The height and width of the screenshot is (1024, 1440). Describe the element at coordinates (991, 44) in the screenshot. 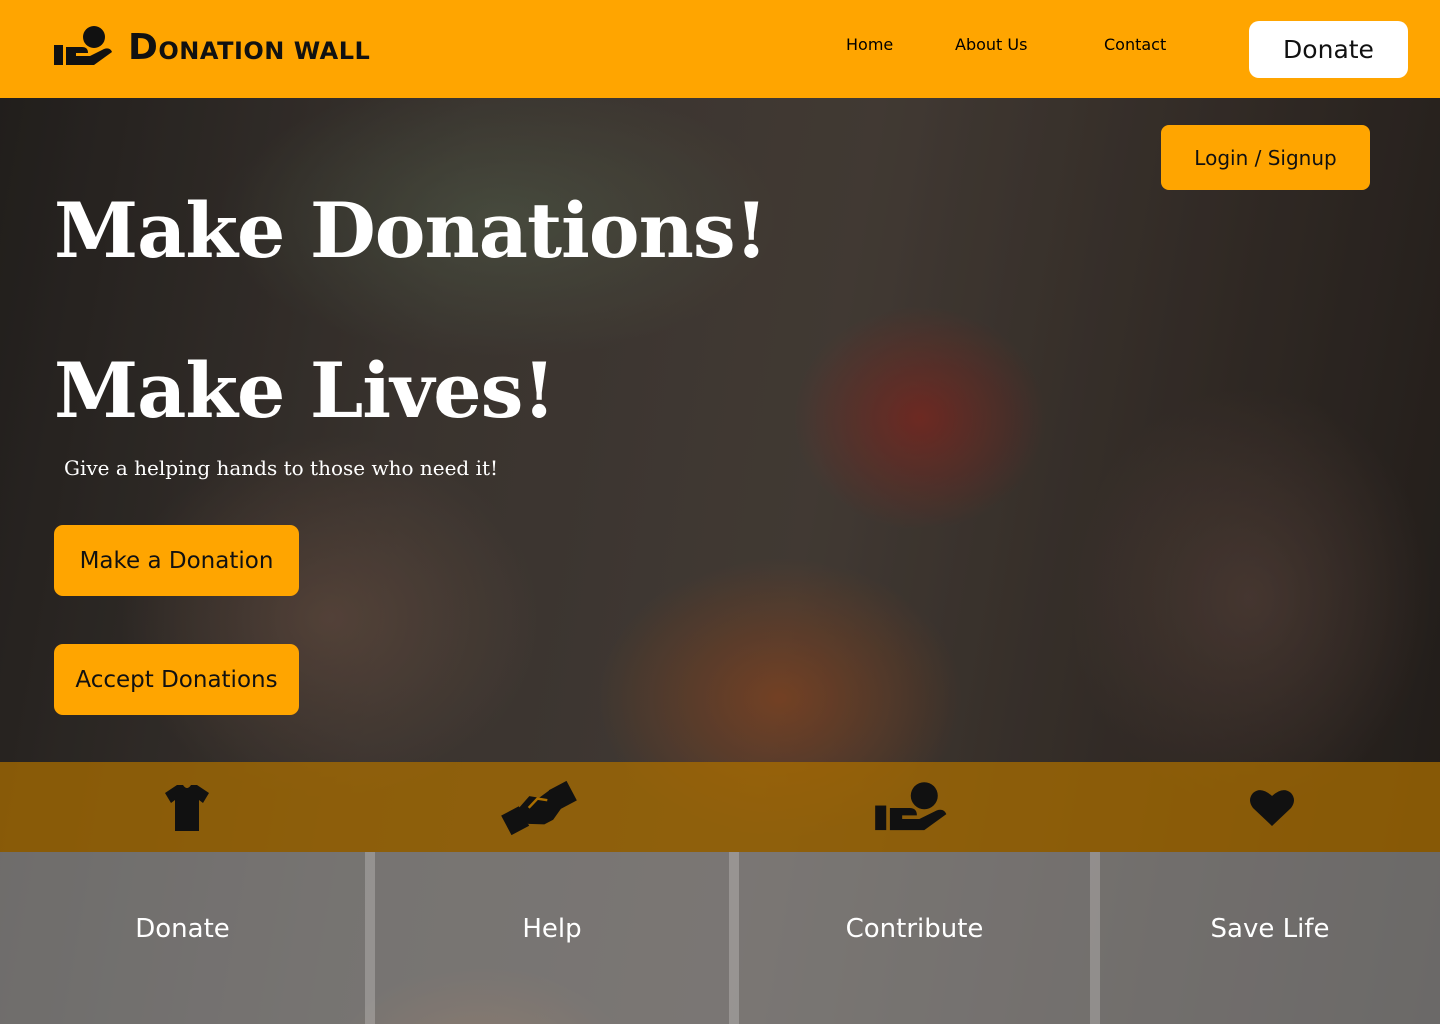

I see `nav-about-us: About Us` at that location.